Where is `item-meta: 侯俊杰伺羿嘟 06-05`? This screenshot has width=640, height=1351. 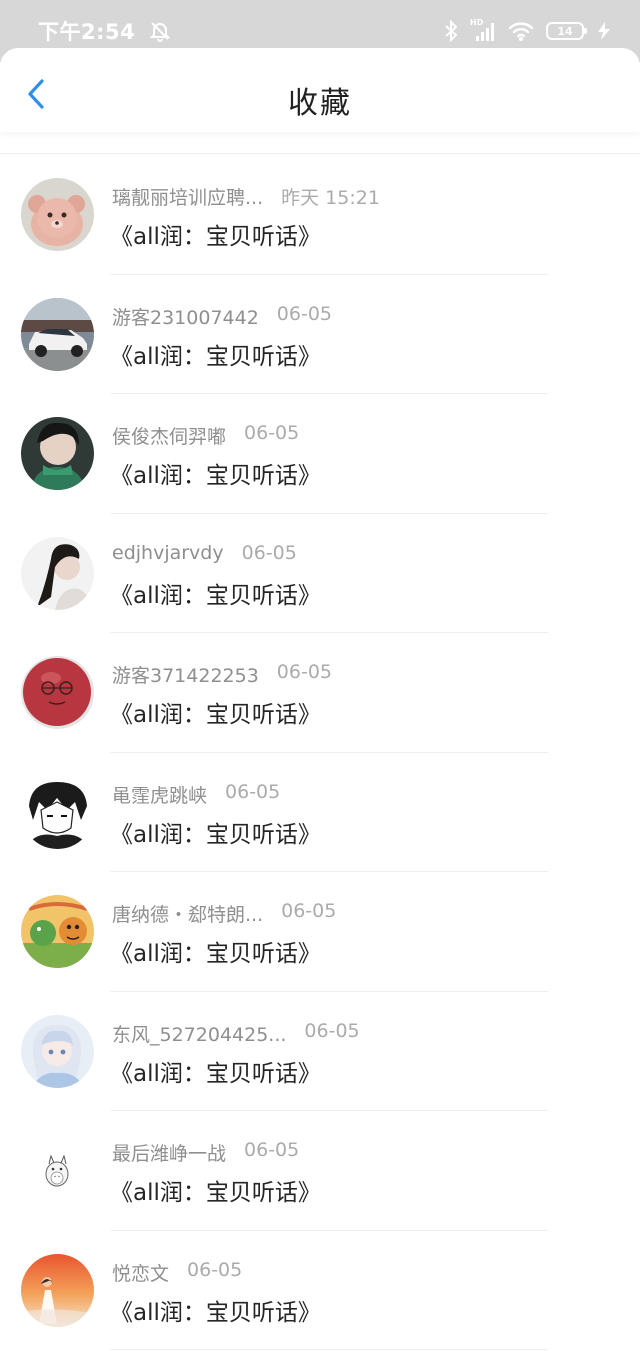 item-meta: 侯俊杰伺羿嘟 06-05 is located at coordinates (205, 435).